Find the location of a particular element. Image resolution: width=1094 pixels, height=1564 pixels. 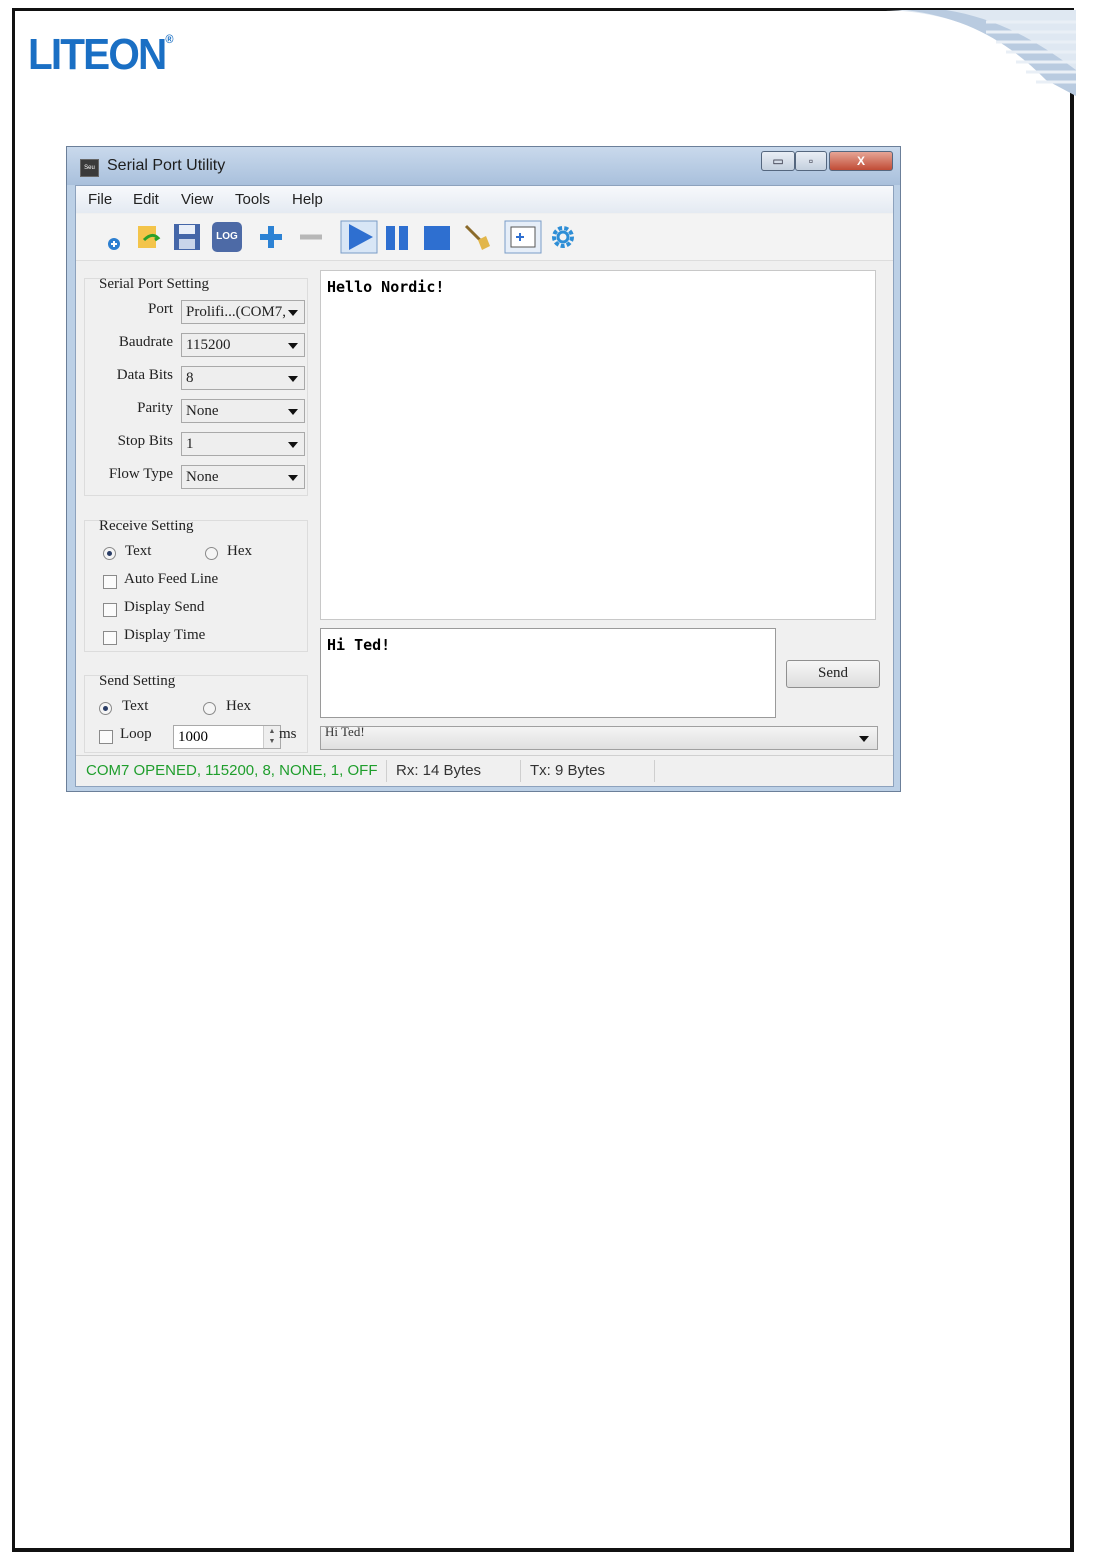

send-setting-title: Send Setting is located at coordinates (137, 681).